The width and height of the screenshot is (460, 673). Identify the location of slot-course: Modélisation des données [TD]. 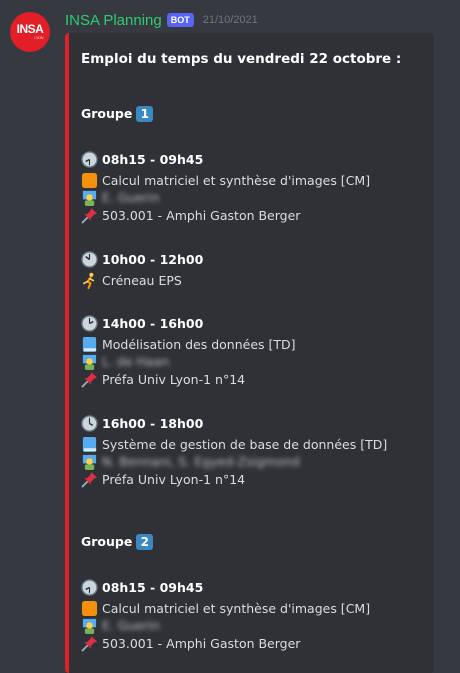
(188, 344).